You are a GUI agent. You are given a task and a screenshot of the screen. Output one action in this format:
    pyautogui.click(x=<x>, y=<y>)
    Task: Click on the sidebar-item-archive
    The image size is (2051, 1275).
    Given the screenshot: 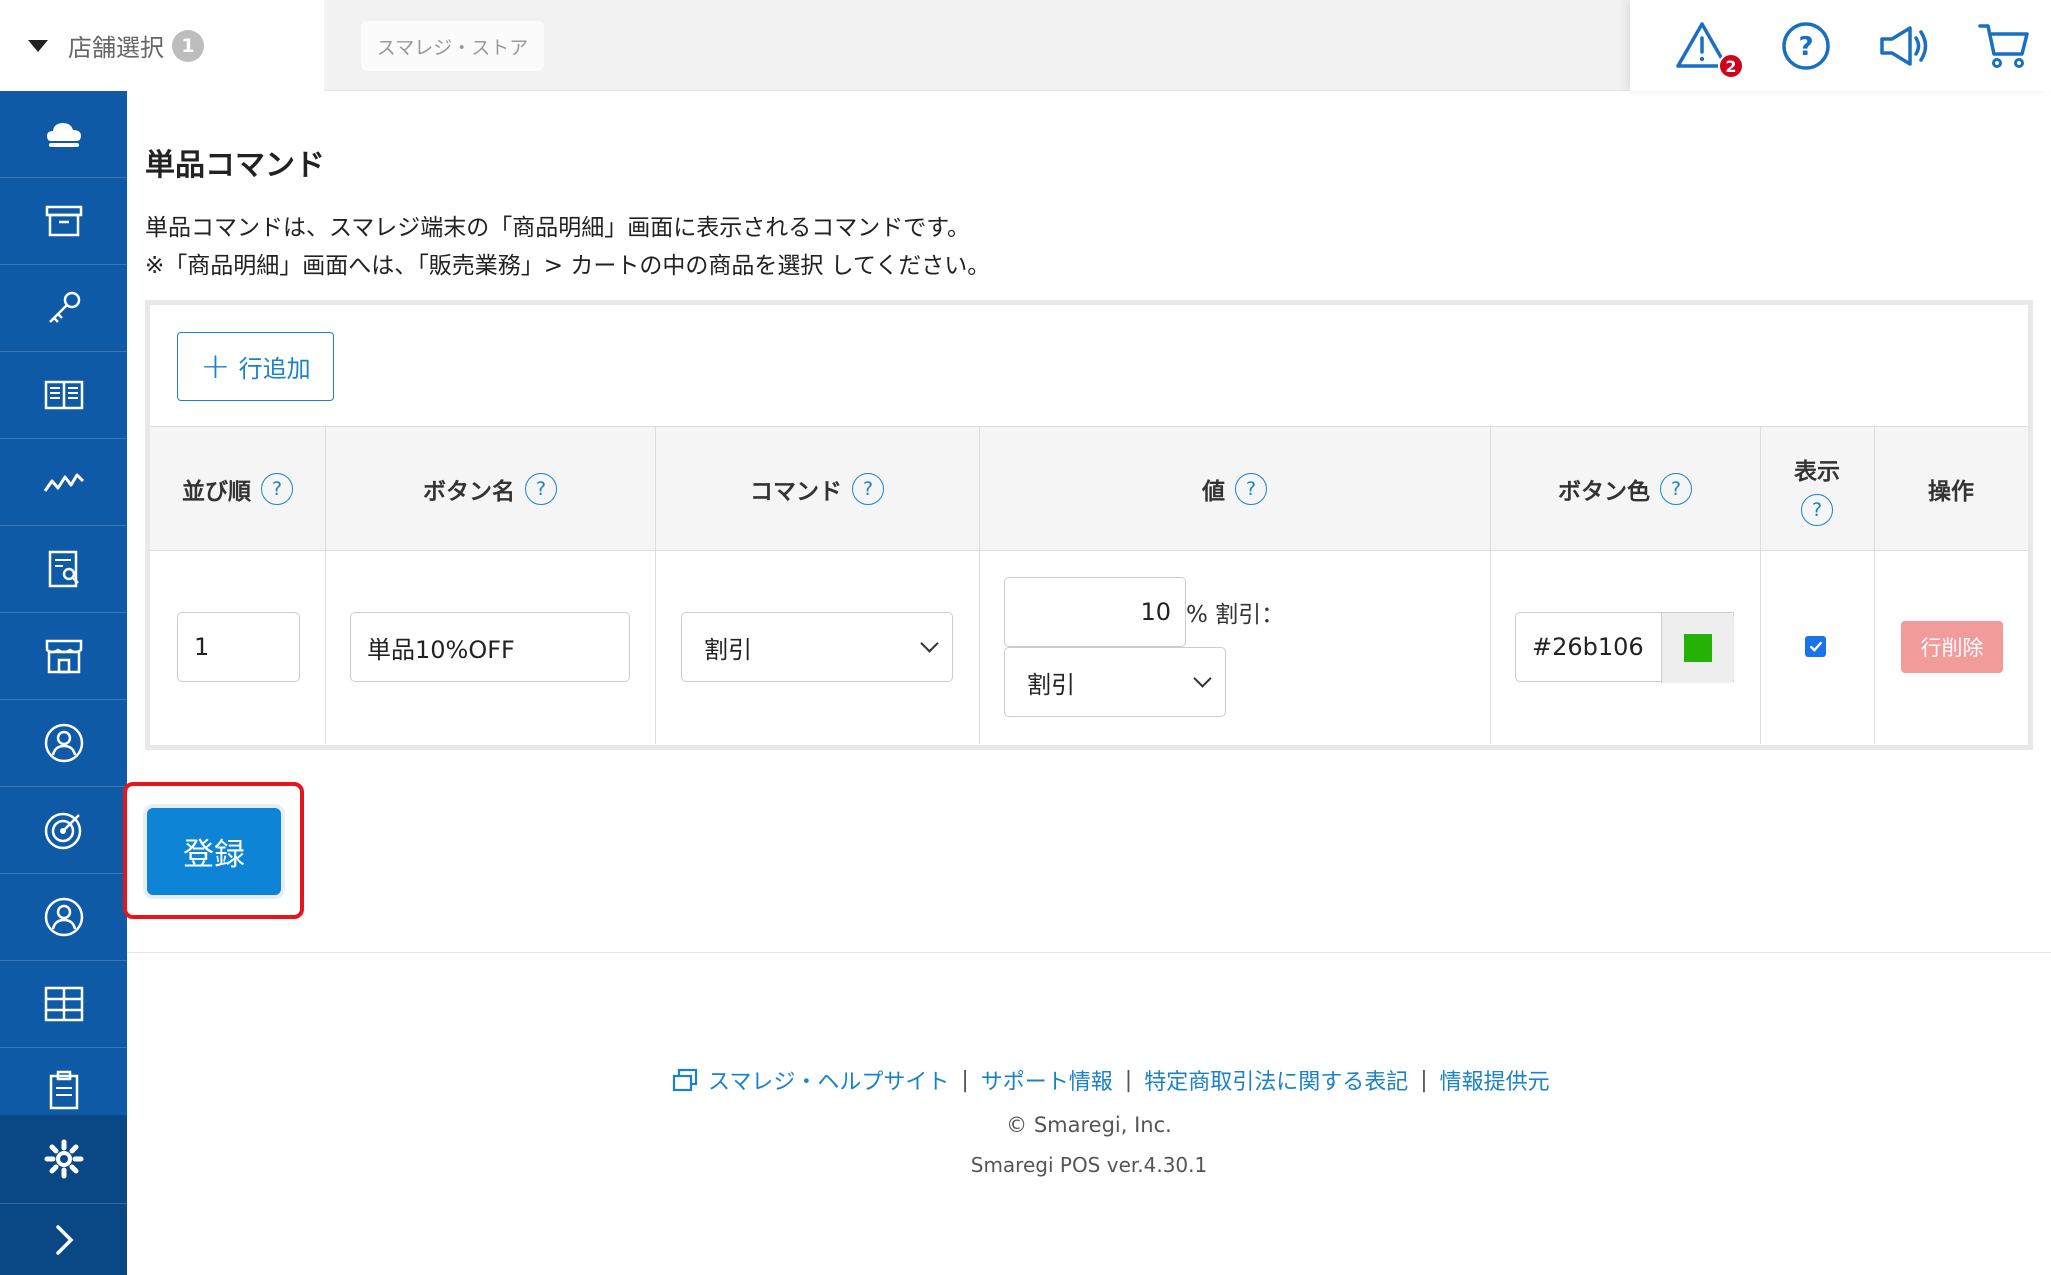 What is the action you would take?
    pyautogui.click(x=63, y=221)
    